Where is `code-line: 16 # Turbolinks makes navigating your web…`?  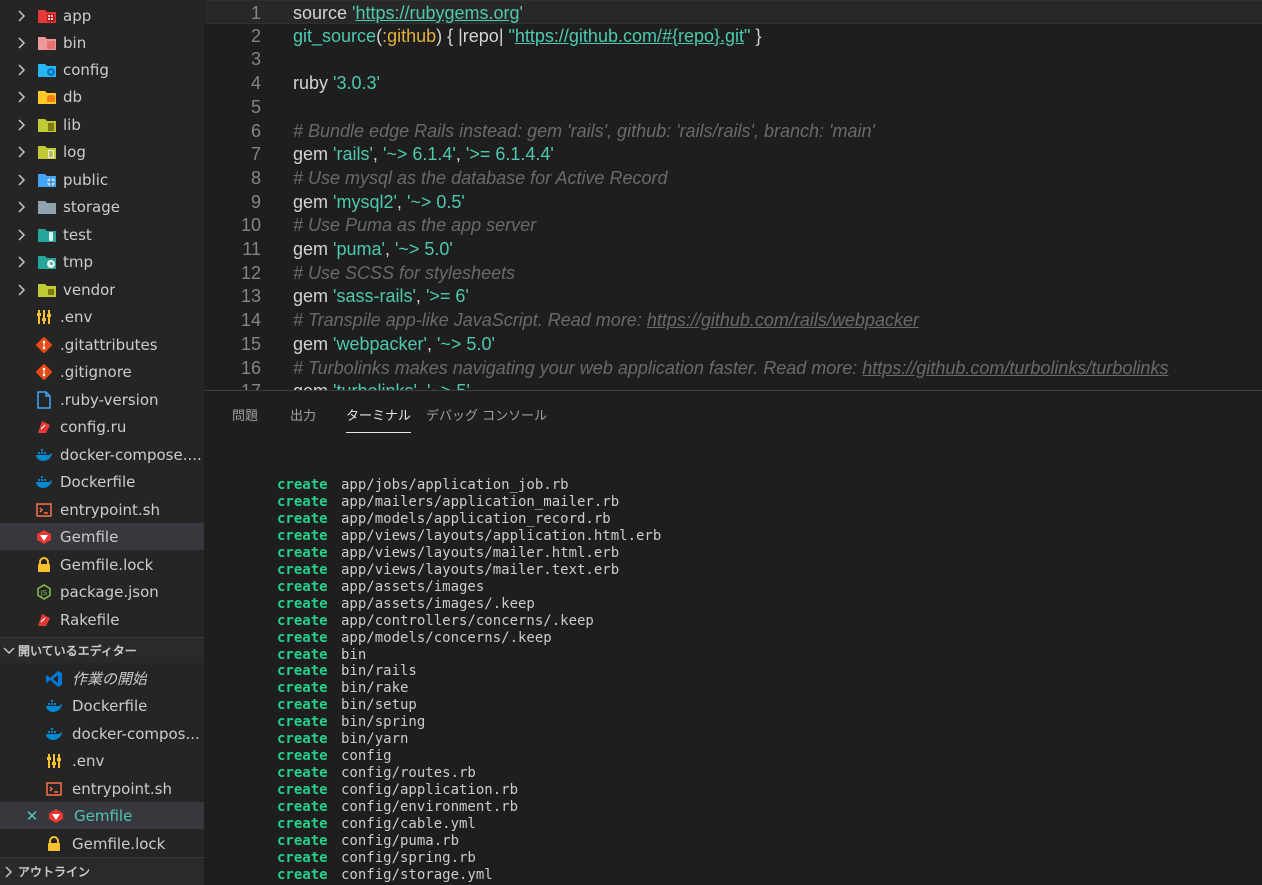 code-line: 16 # Turbolinks makes navigating your web… is located at coordinates (733, 368).